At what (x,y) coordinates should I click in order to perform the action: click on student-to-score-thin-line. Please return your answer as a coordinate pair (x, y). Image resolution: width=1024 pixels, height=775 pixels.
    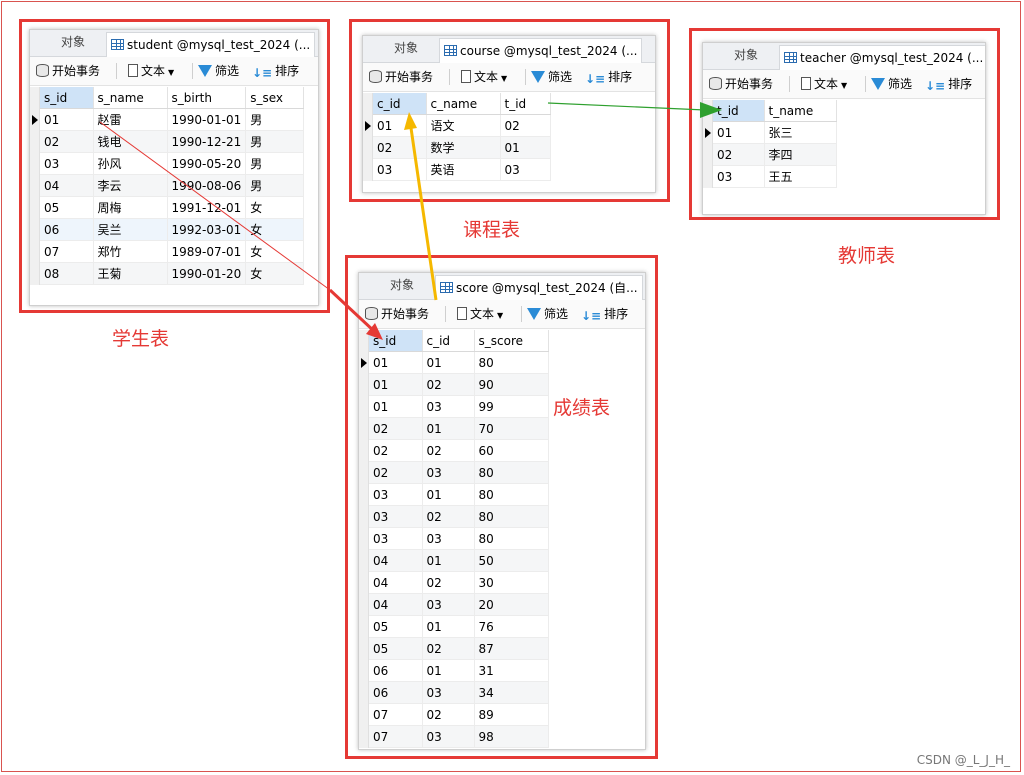
    Looking at the image, I should click on (215, 206).